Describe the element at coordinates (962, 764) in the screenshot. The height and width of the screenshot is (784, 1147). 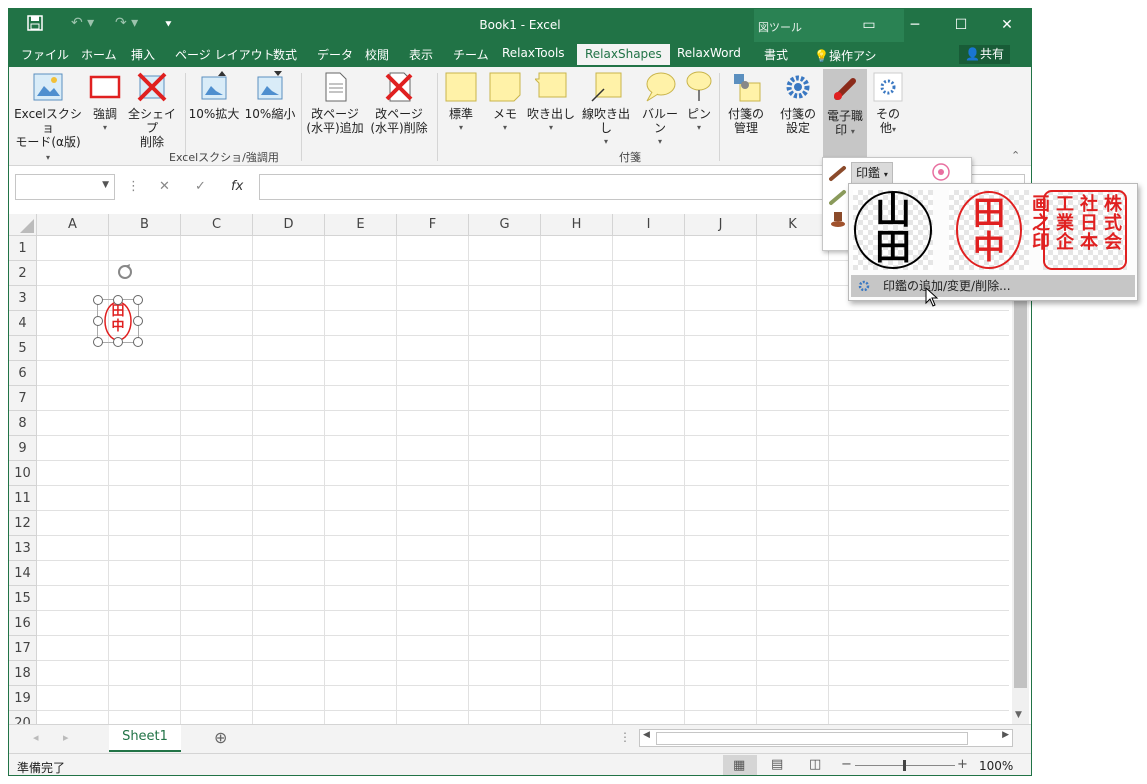
I see `zoom-in-icon: +` at that location.